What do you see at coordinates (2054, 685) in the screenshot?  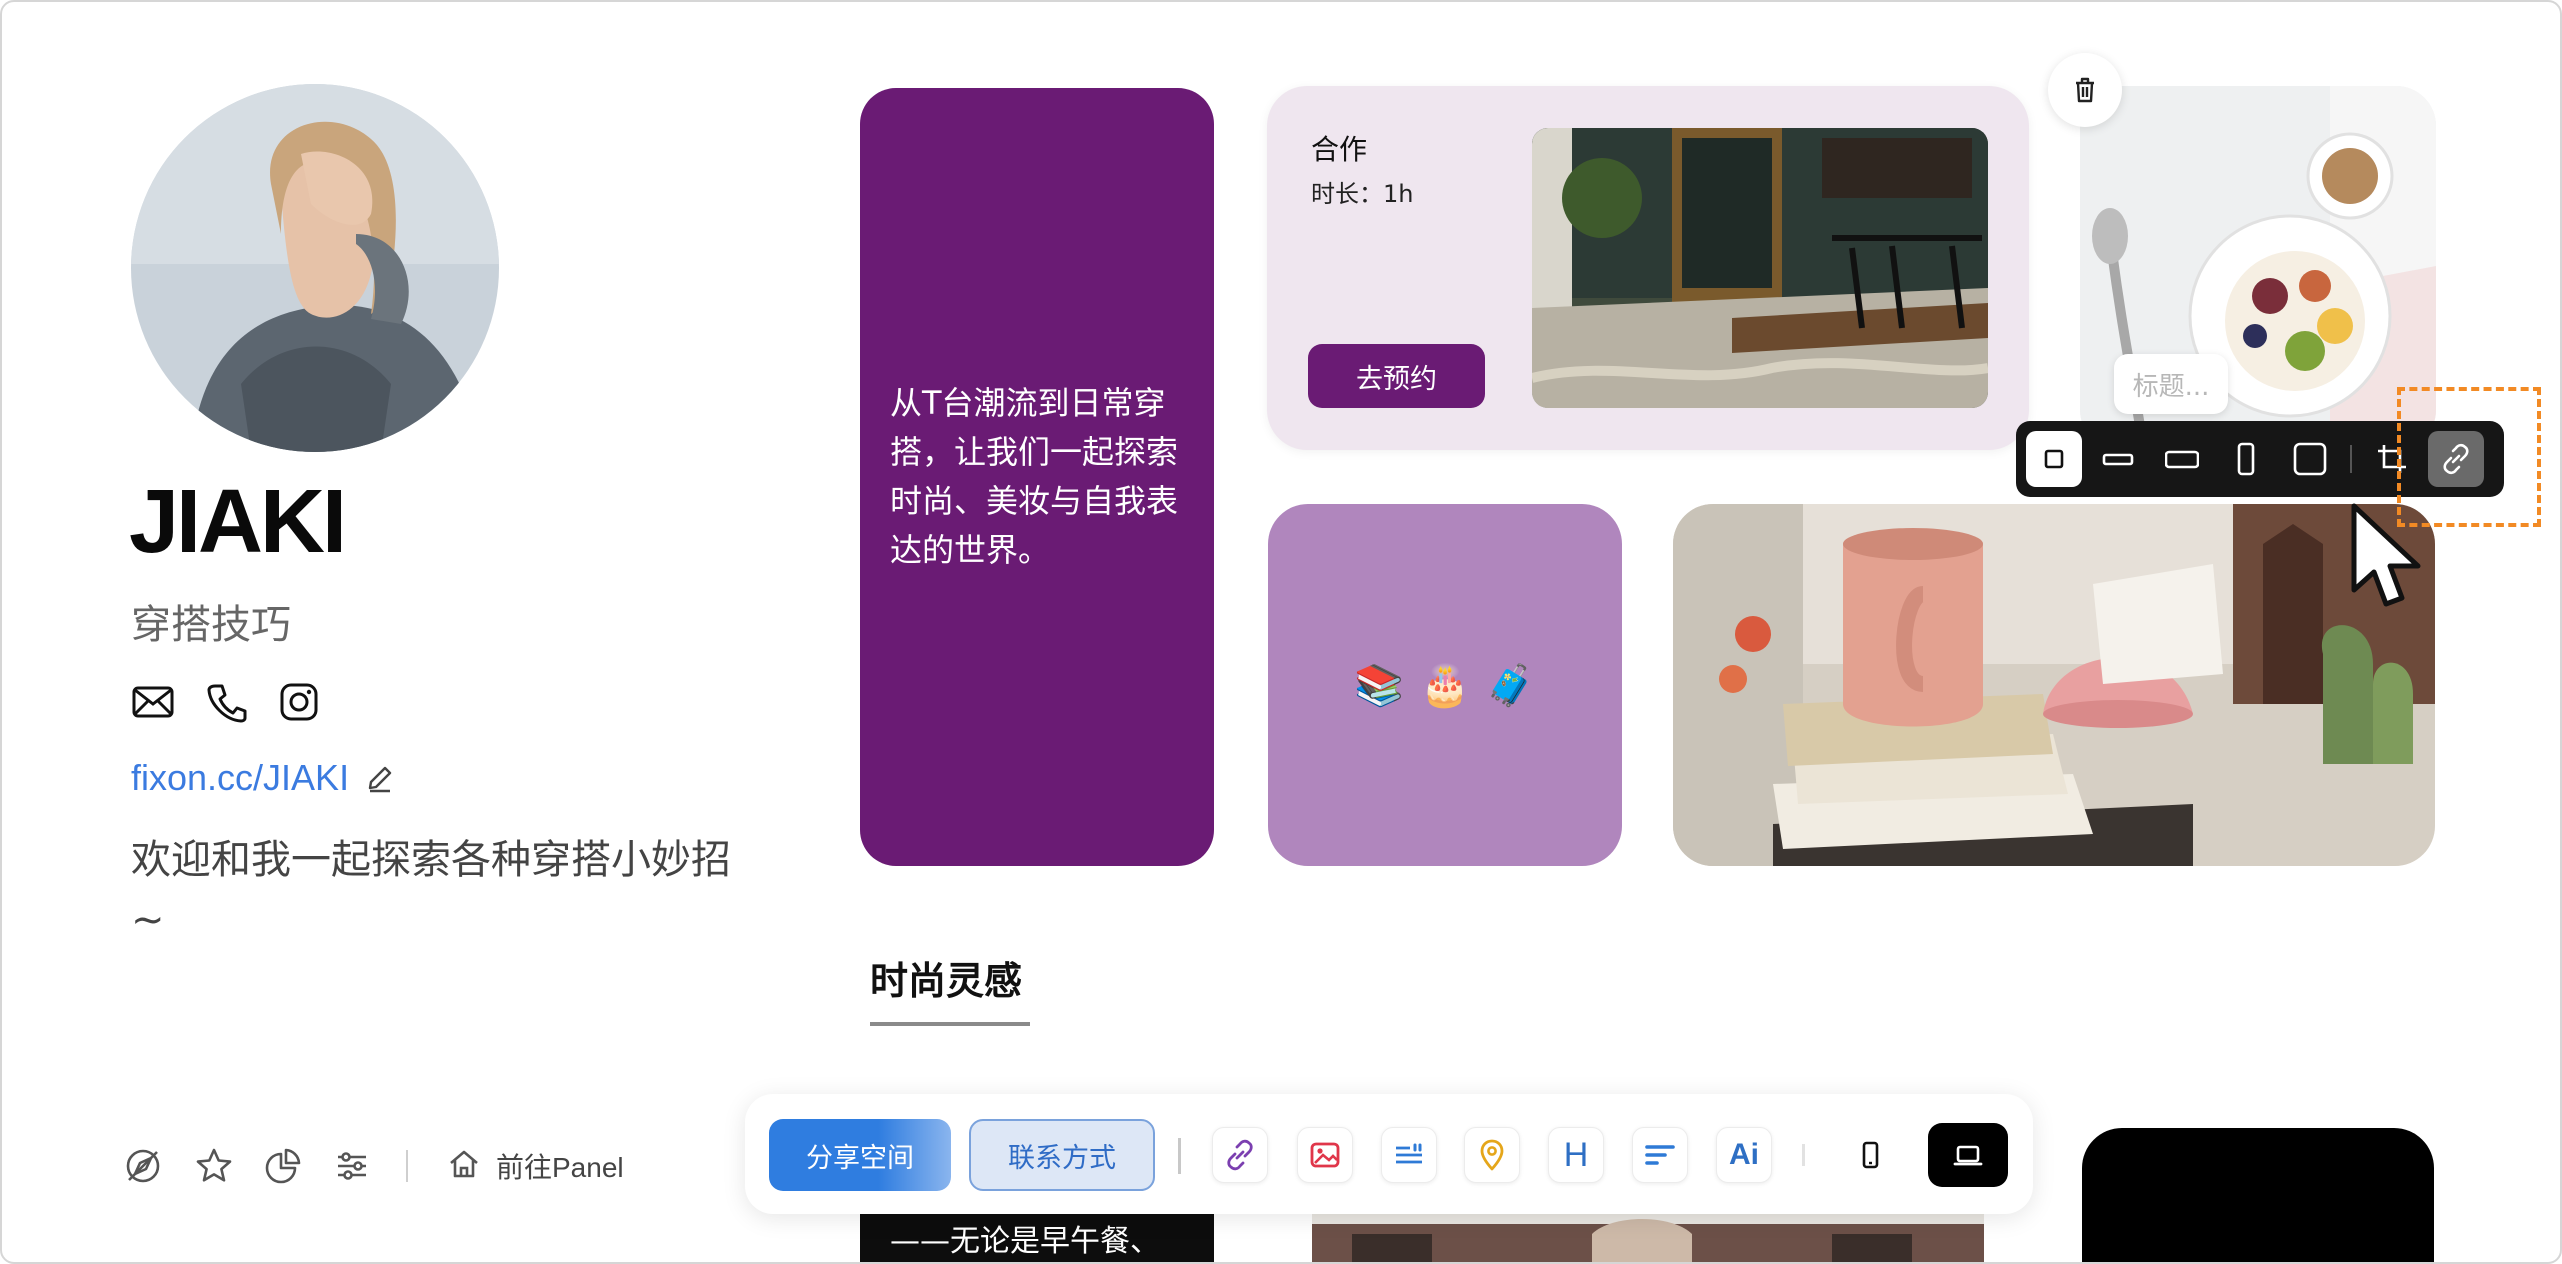 I see `mug-photo` at bounding box center [2054, 685].